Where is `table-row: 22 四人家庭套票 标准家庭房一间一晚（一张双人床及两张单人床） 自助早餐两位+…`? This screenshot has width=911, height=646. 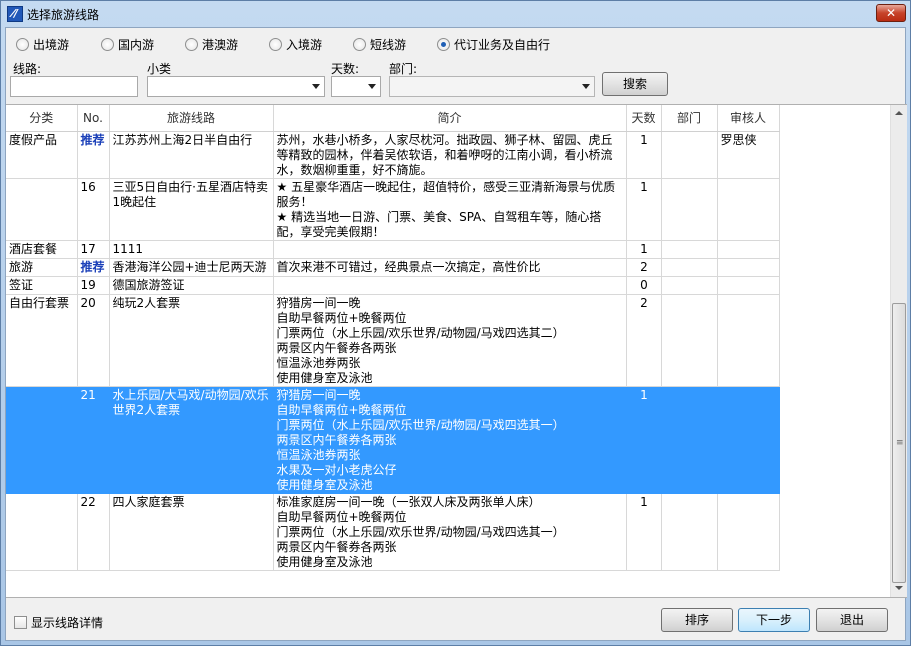
table-row: 22 四人家庭套票 标准家庭房一间一晚（一张双人床及两张单人床） 自助早餐两位+… is located at coordinates (393, 532).